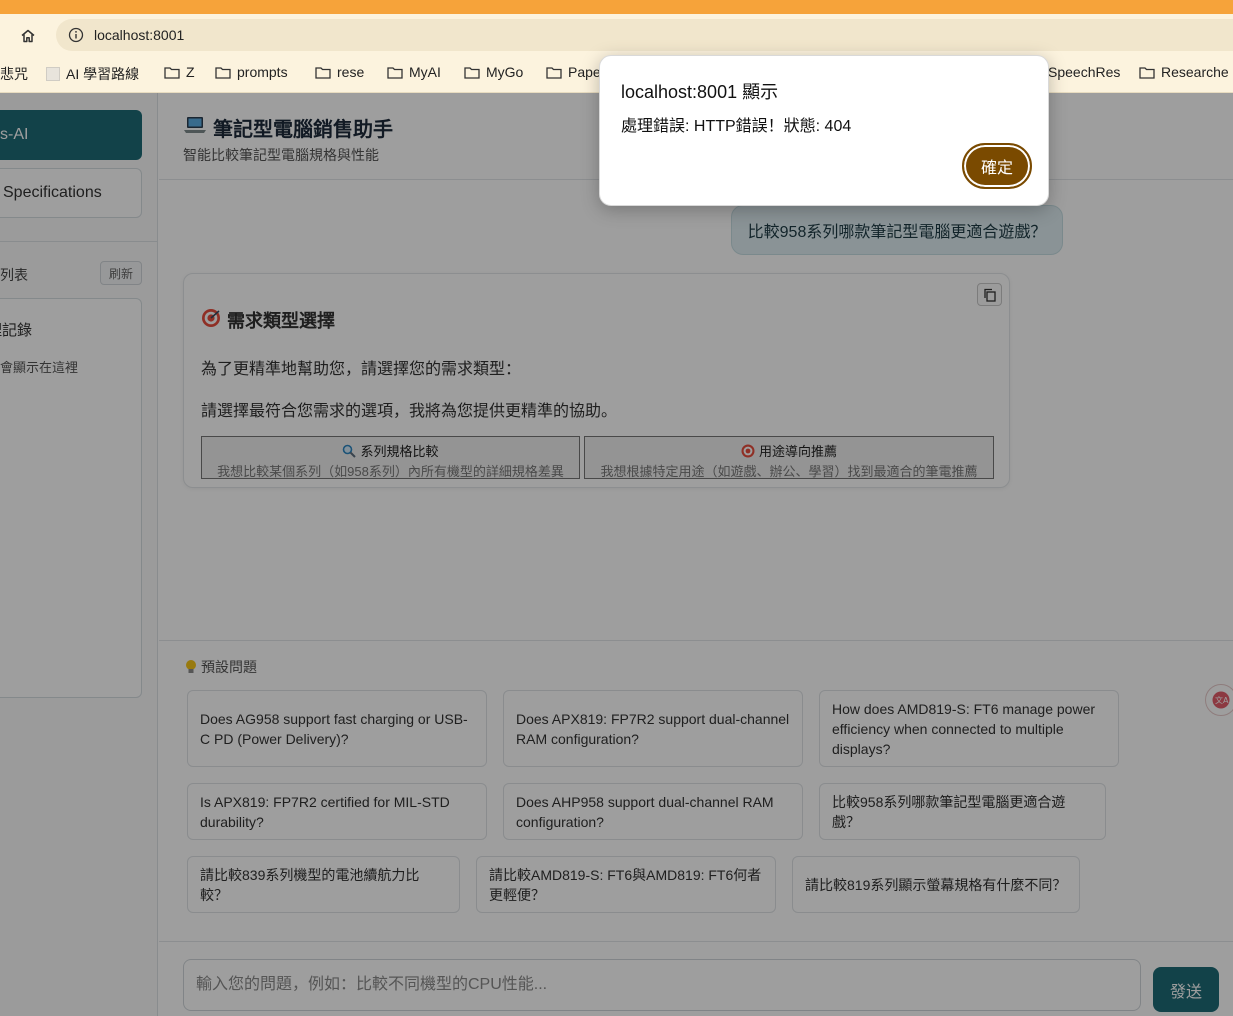 The height and width of the screenshot is (1016, 1233). Describe the element at coordinates (190, 72) in the screenshot. I see `bookmark-label: Z` at that location.